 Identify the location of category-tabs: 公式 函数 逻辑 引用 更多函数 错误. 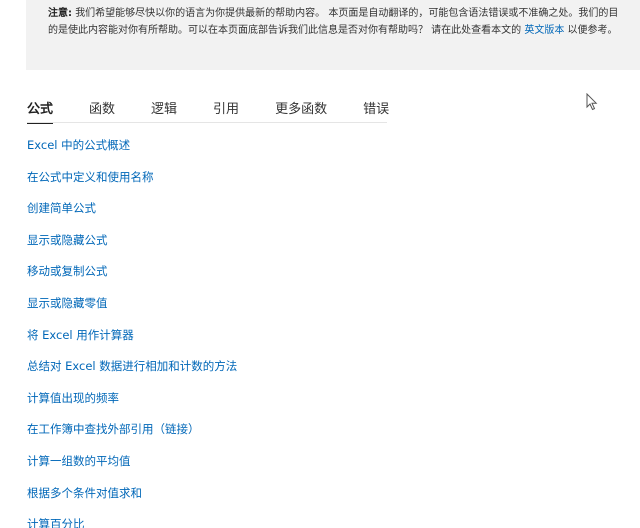
(226, 111).